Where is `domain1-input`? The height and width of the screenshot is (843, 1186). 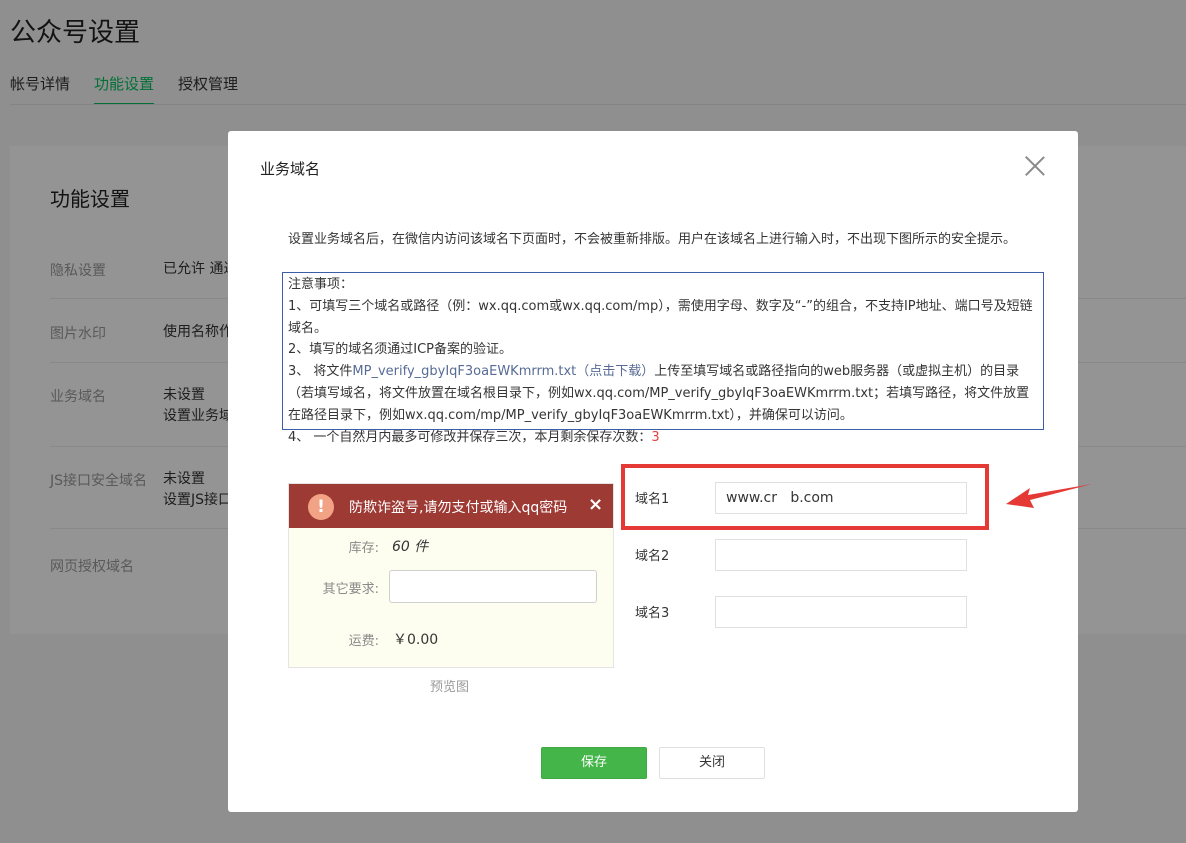 domain1-input is located at coordinates (841, 498).